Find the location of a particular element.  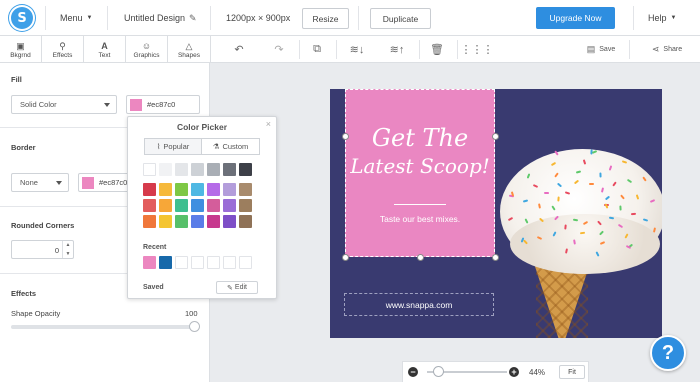

tab-label: Effects is located at coordinates (62, 55).